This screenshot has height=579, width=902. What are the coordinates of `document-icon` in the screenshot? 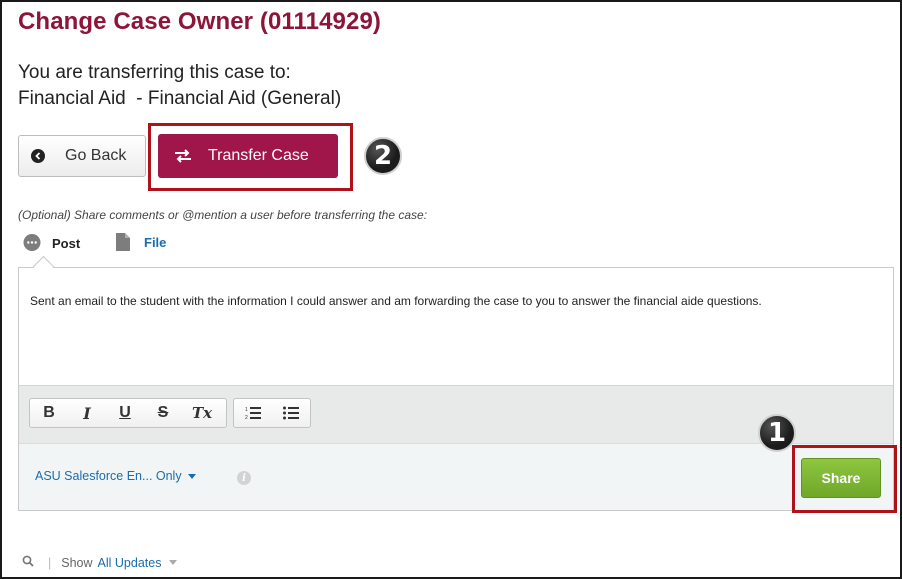 It's located at (123, 242).